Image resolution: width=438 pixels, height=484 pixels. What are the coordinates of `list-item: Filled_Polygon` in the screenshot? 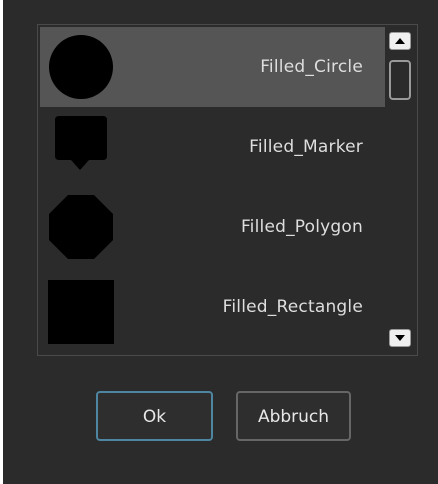 It's located at (212, 227).